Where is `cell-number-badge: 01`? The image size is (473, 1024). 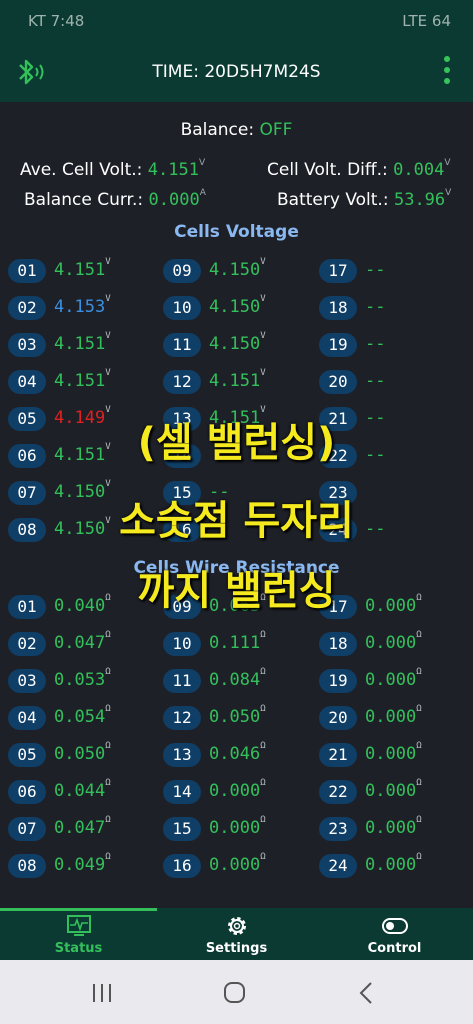 cell-number-badge: 01 is located at coordinates (27, 271).